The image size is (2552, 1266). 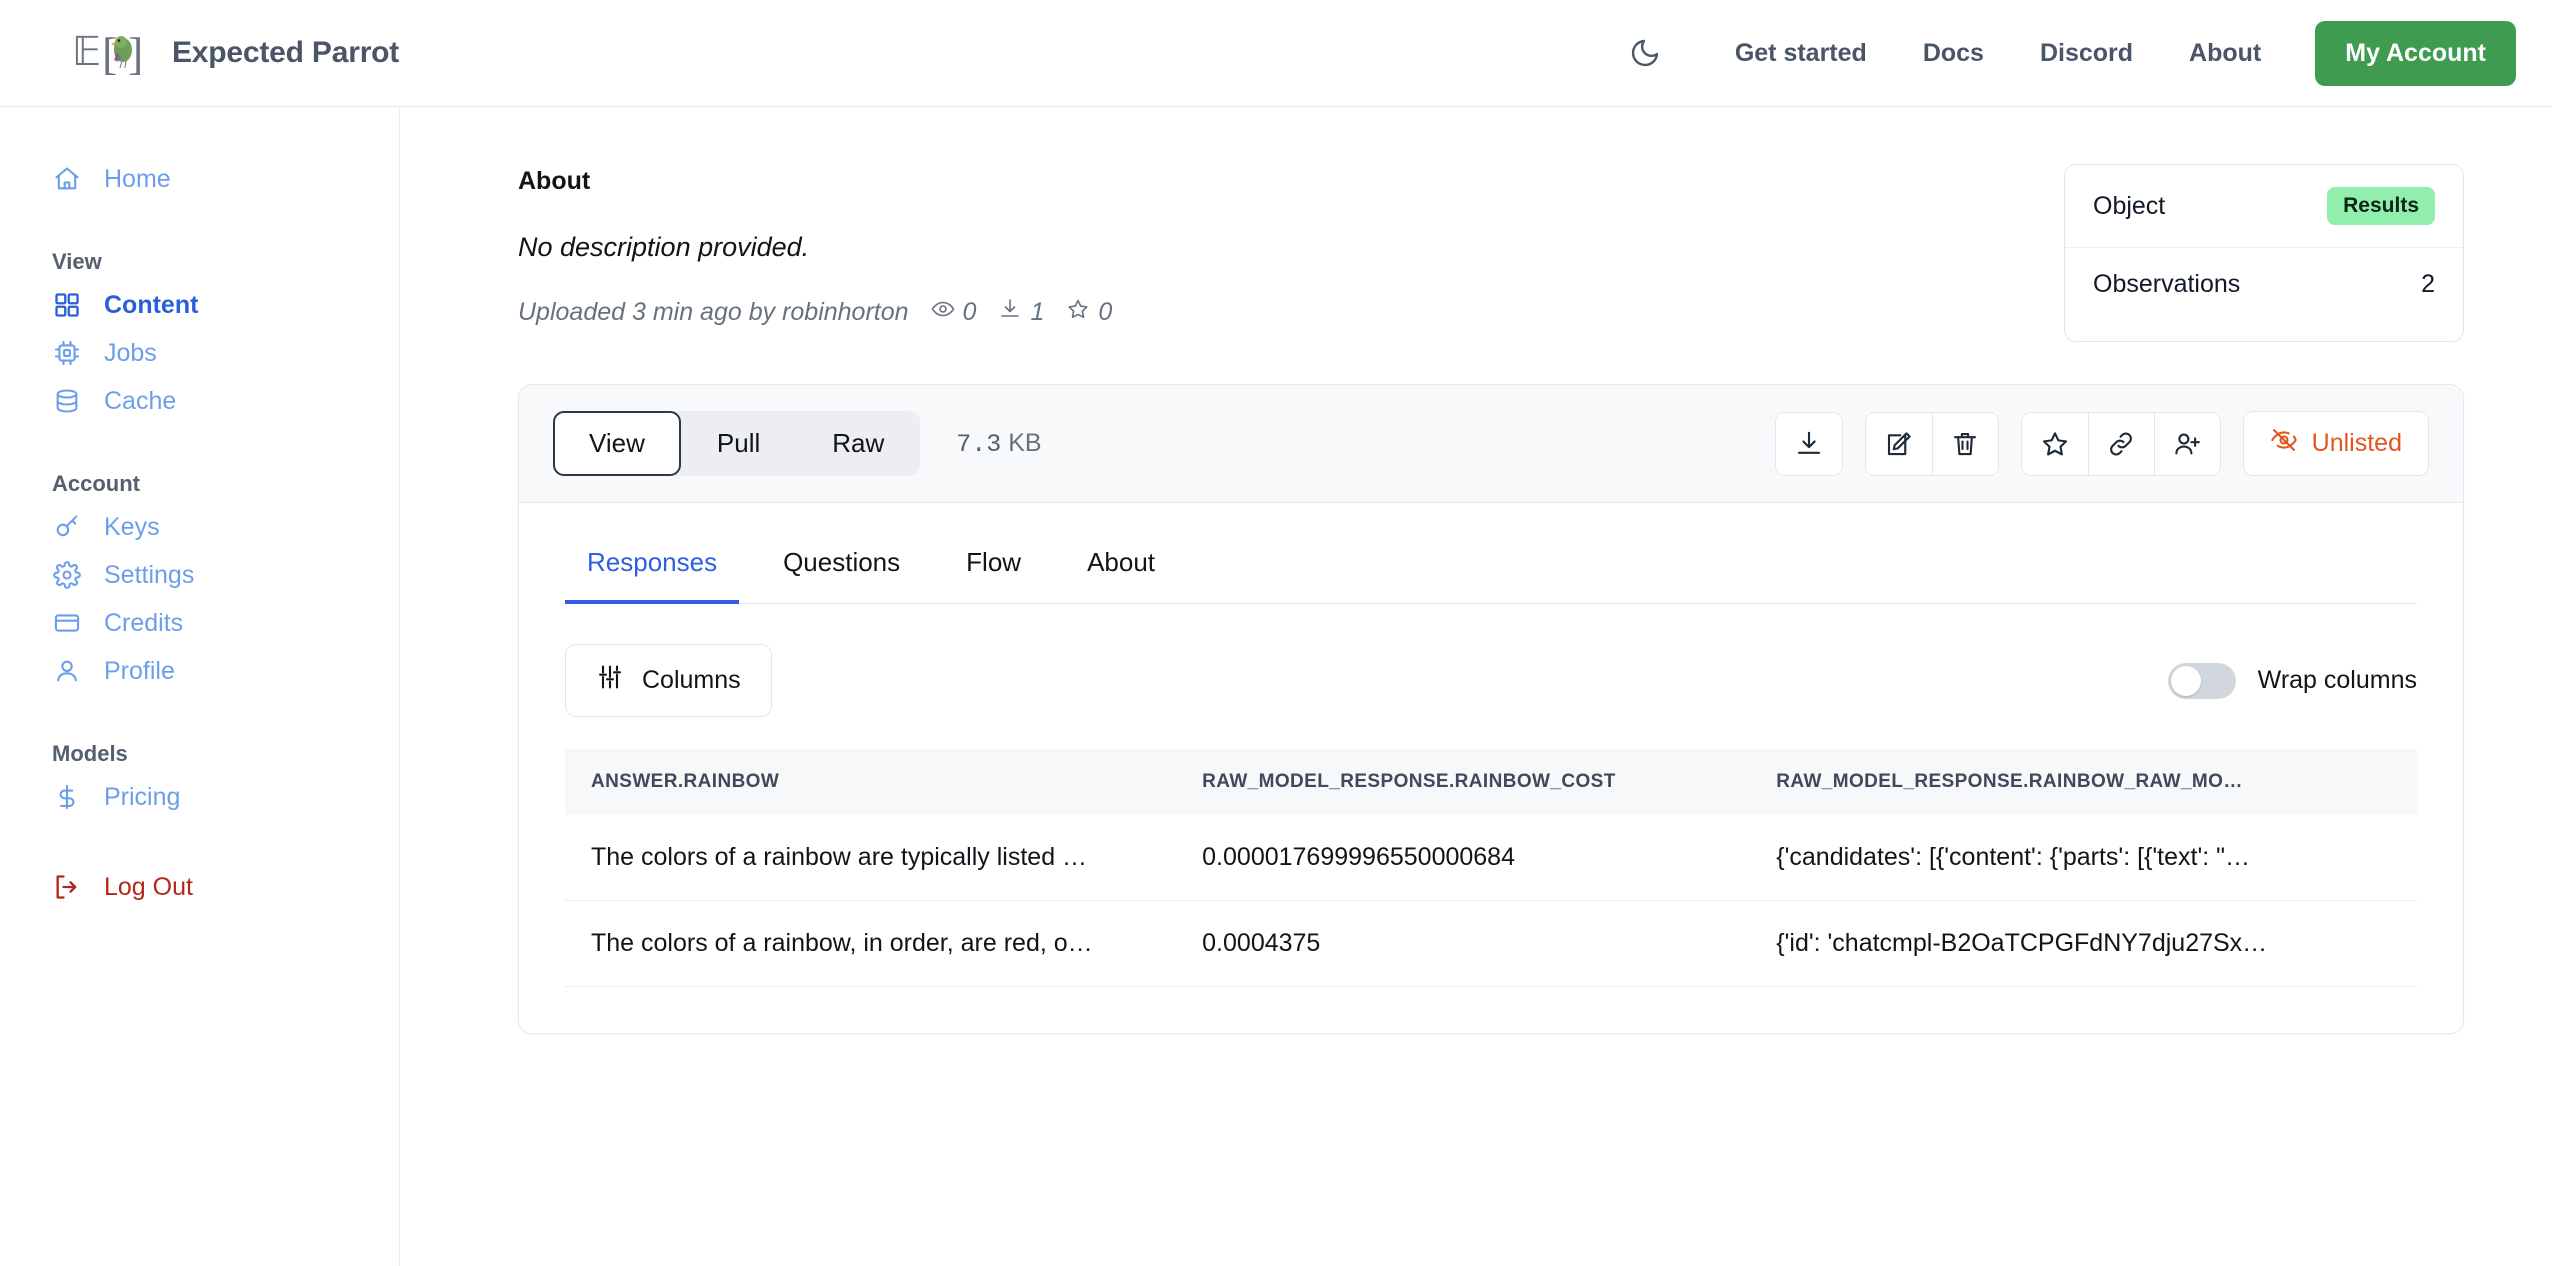 I want to click on cpu-icon, so click(x=67, y=353).